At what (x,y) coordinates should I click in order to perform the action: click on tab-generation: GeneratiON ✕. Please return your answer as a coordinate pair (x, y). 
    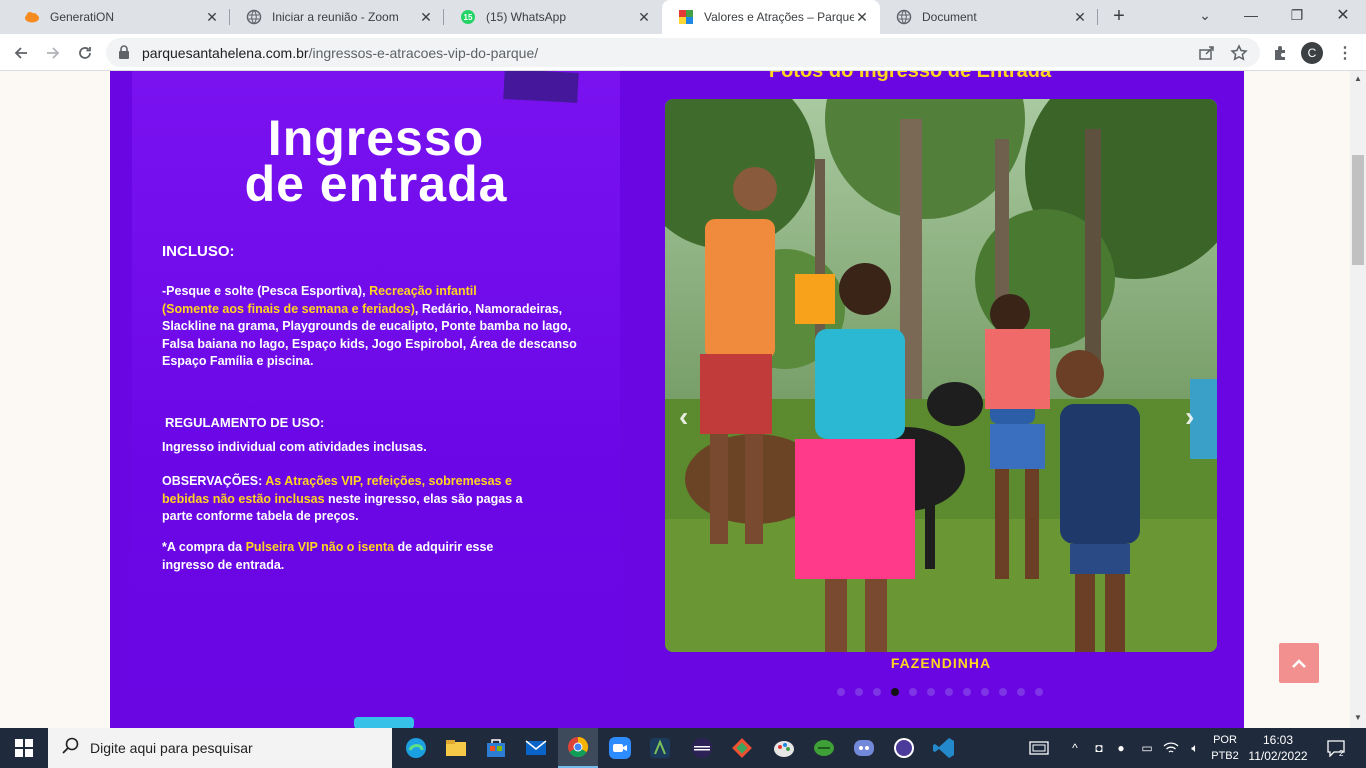
    Looking at the image, I should click on (119, 17).